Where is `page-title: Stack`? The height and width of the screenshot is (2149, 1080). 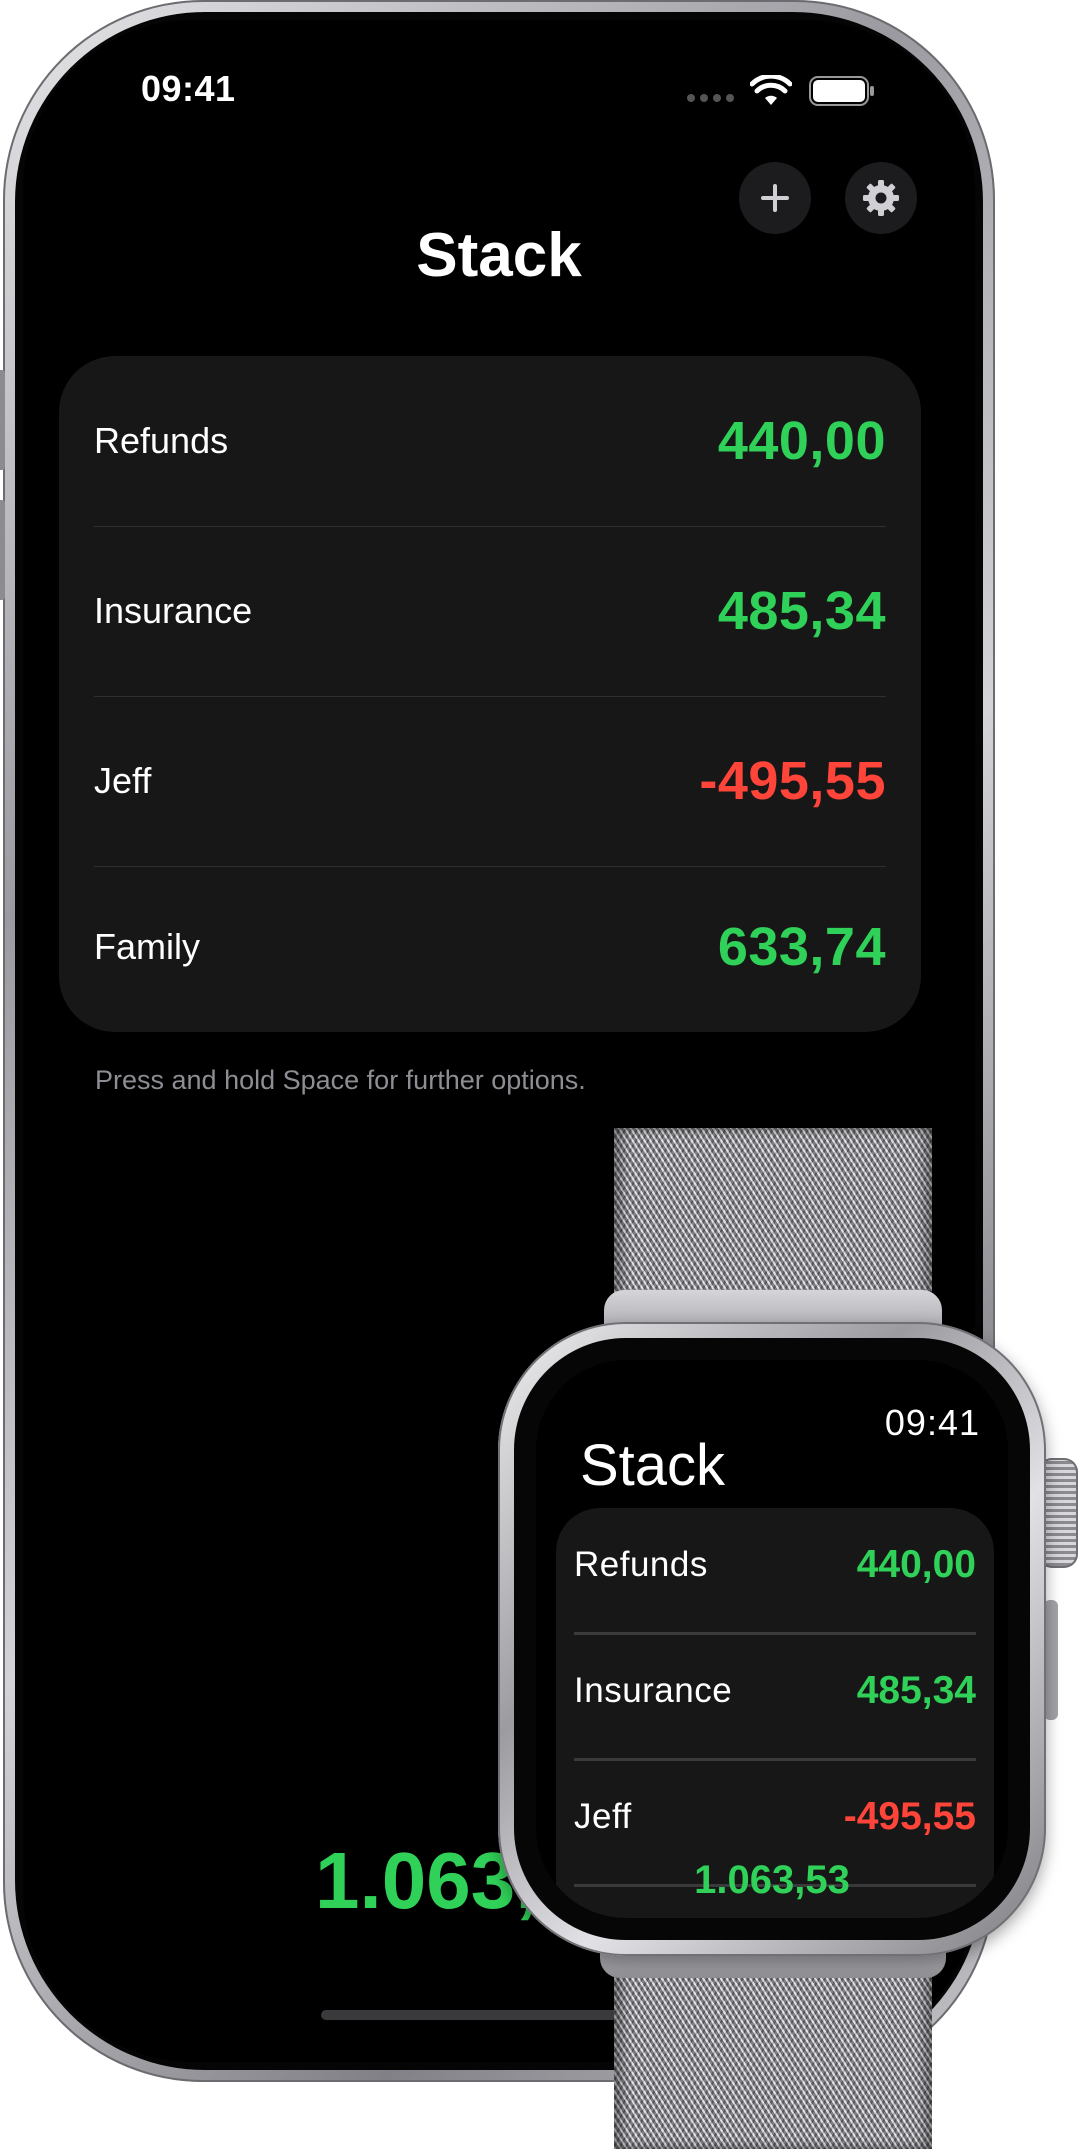
page-title: Stack is located at coordinates (499, 255).